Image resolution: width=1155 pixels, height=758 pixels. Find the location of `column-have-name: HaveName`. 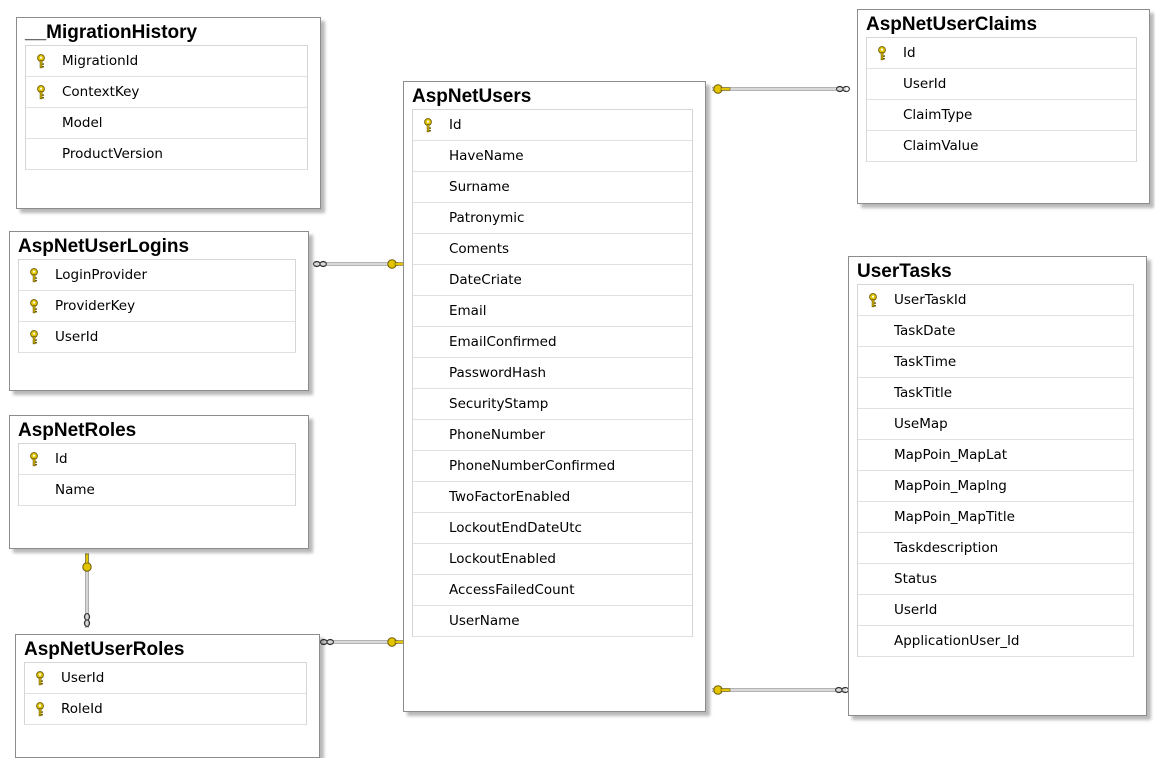

column-have-name: HaveName is located at coordinates (552, 156).